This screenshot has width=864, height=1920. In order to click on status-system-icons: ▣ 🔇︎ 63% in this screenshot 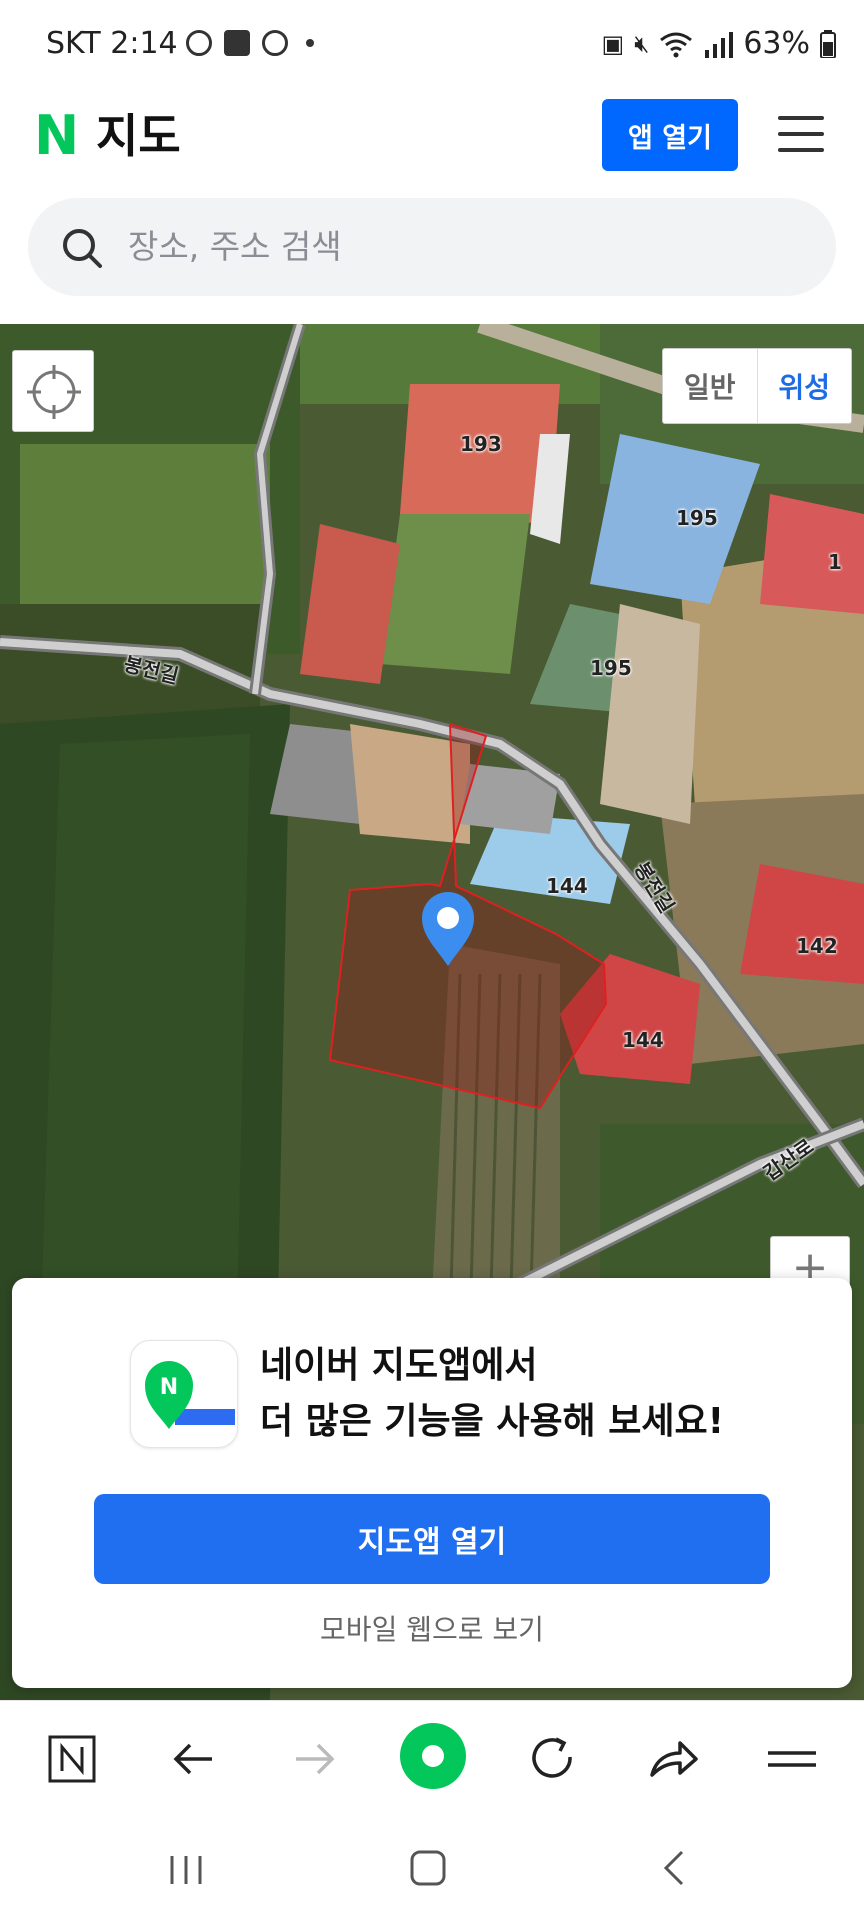, I will do `click(719, 43)`.